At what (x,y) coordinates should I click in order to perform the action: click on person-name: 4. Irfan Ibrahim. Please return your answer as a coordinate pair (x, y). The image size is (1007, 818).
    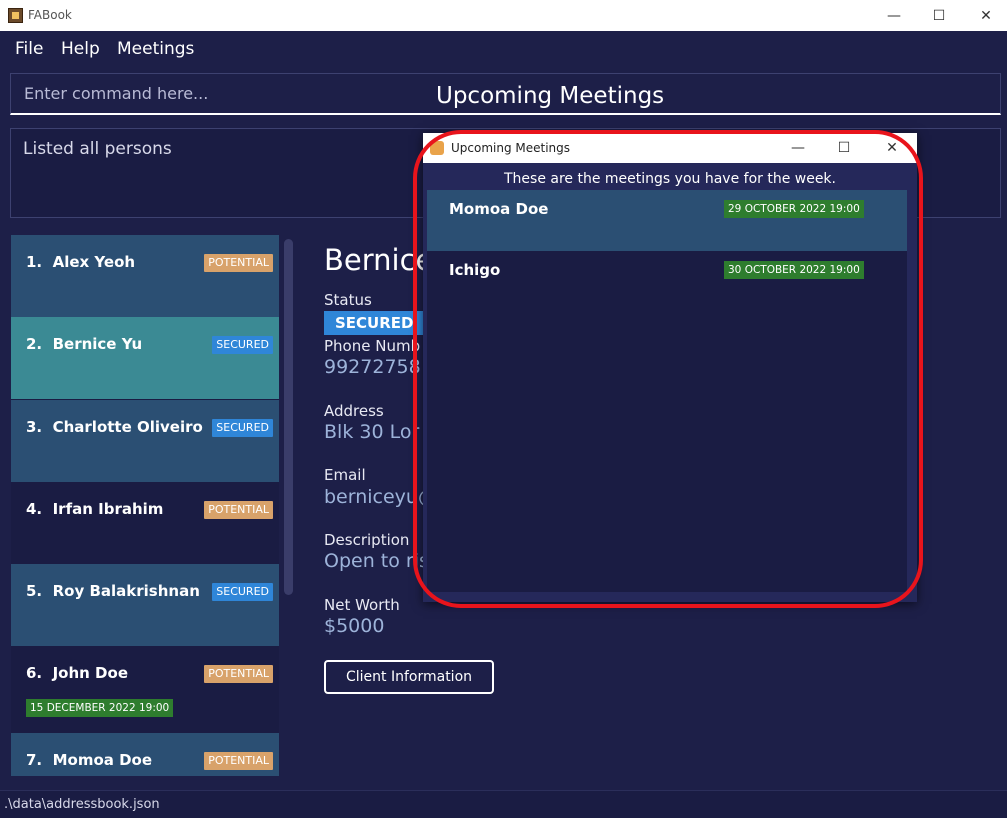
    Looking at the image, I should click on (95, 509).